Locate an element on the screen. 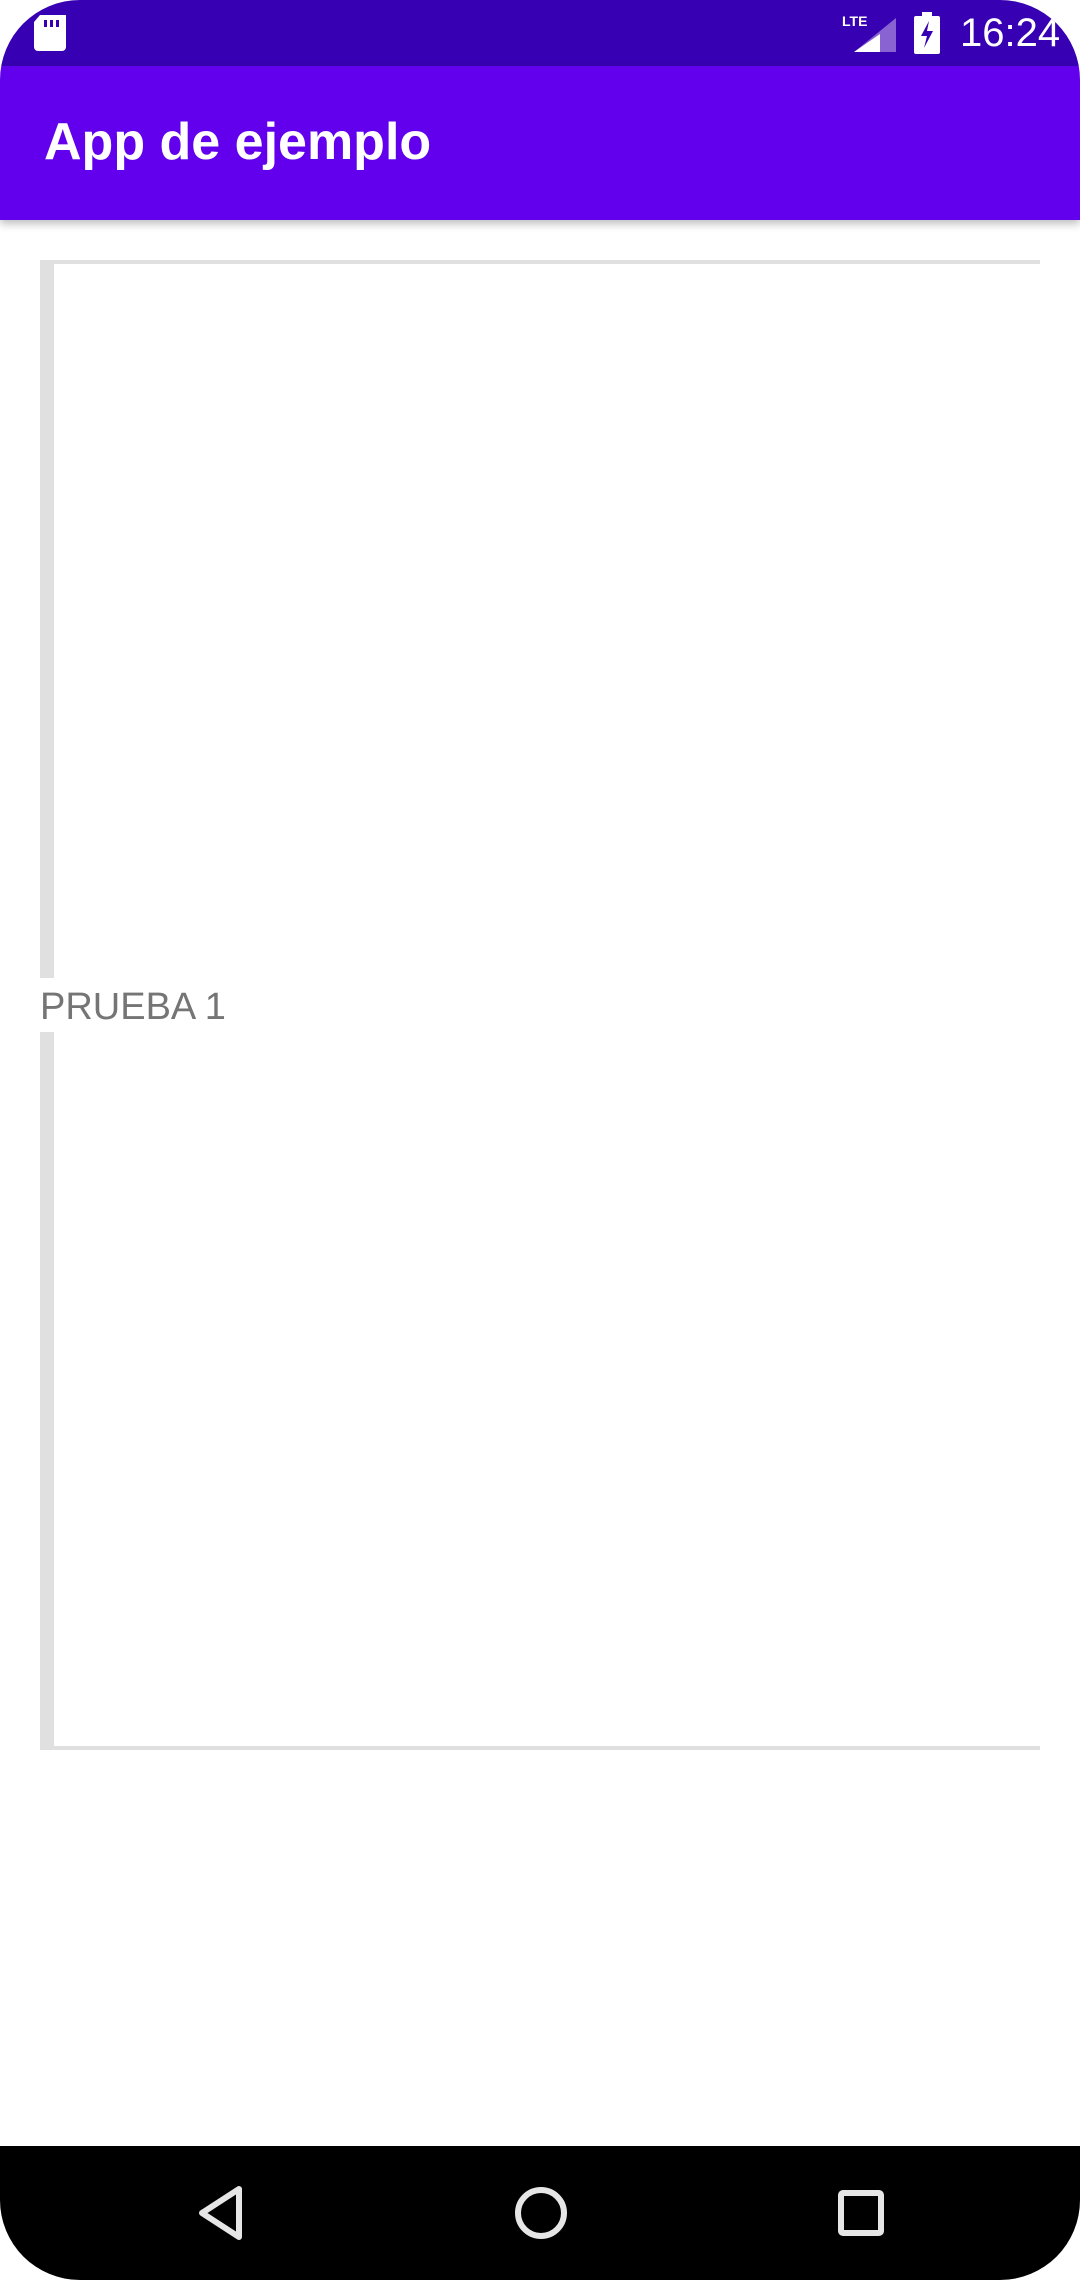 The height and width of the screenshot is (2280, 1080). bottom-frame-left-border is located at coordinates (47, 1391).